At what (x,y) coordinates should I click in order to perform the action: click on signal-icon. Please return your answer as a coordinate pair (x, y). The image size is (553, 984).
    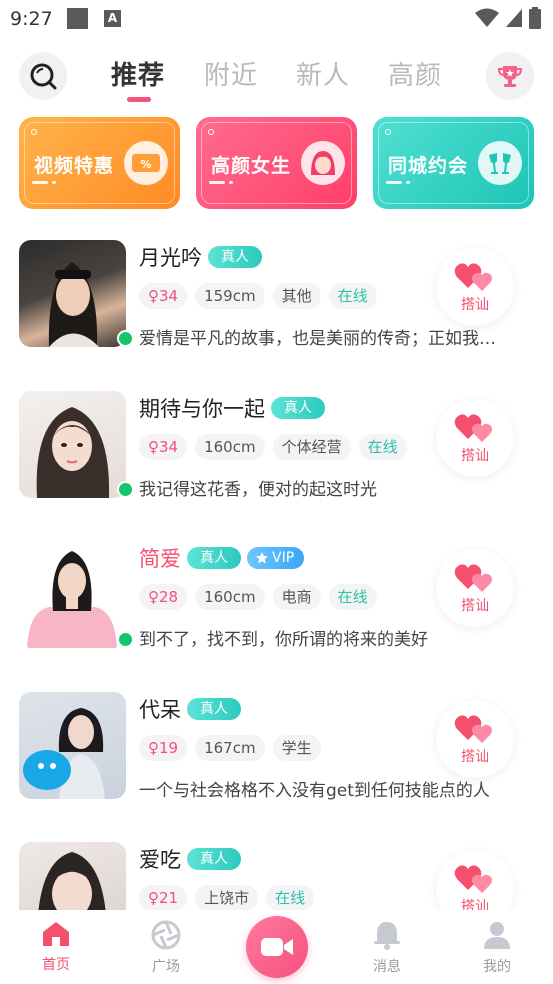
    Looking at the image, I should click on (514, 18).